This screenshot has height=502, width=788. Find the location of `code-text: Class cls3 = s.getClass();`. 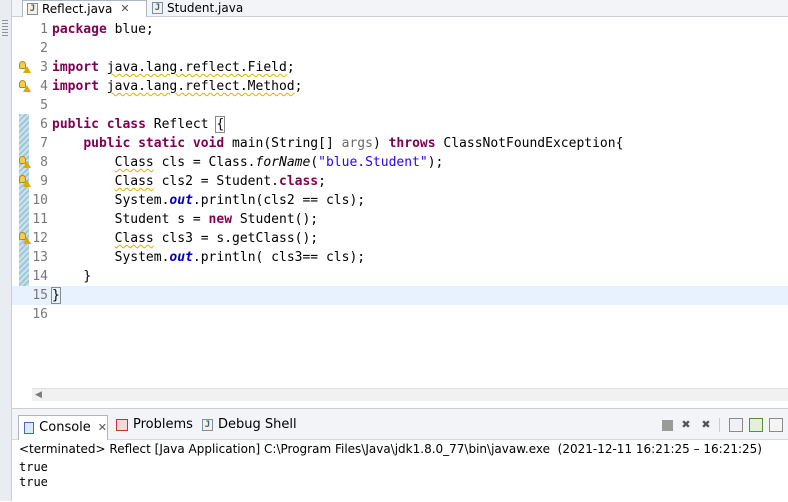

code-text: Class cls3 = s.getClass(); is located at coordinates (216, 238).